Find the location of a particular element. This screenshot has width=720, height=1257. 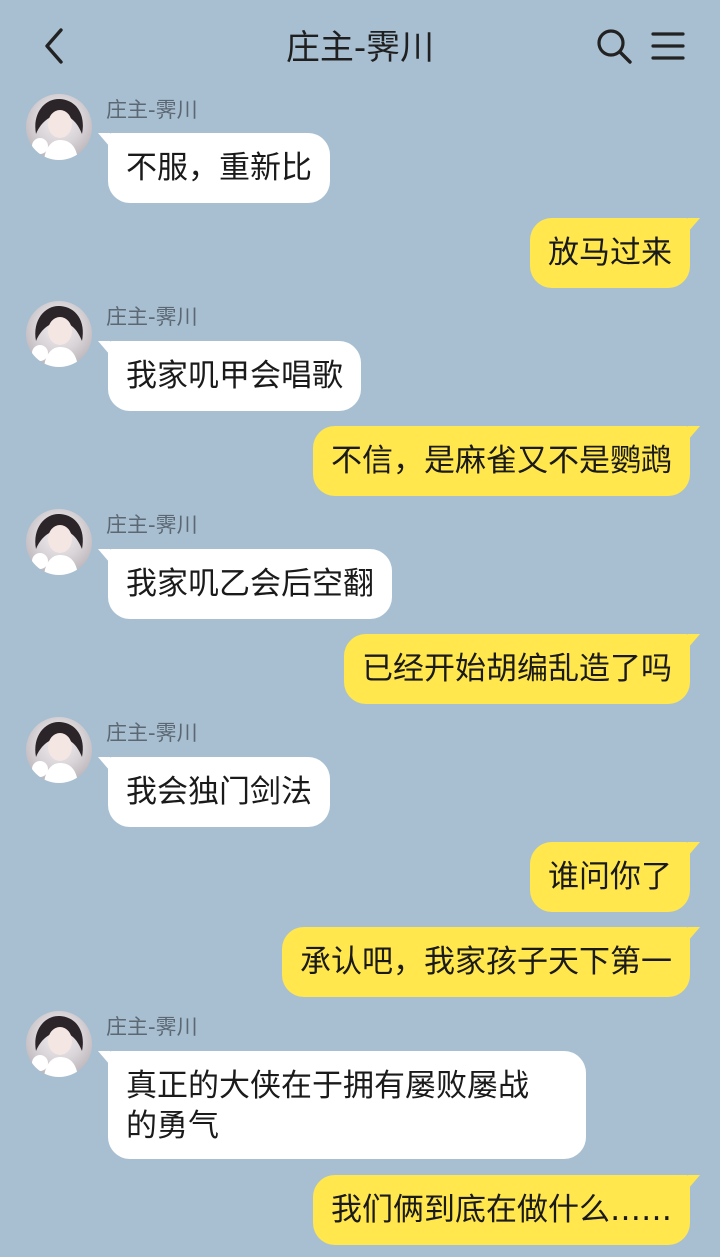

message-bubble-incoming: 我会独门剑法 is located at coordinates (214, 792).